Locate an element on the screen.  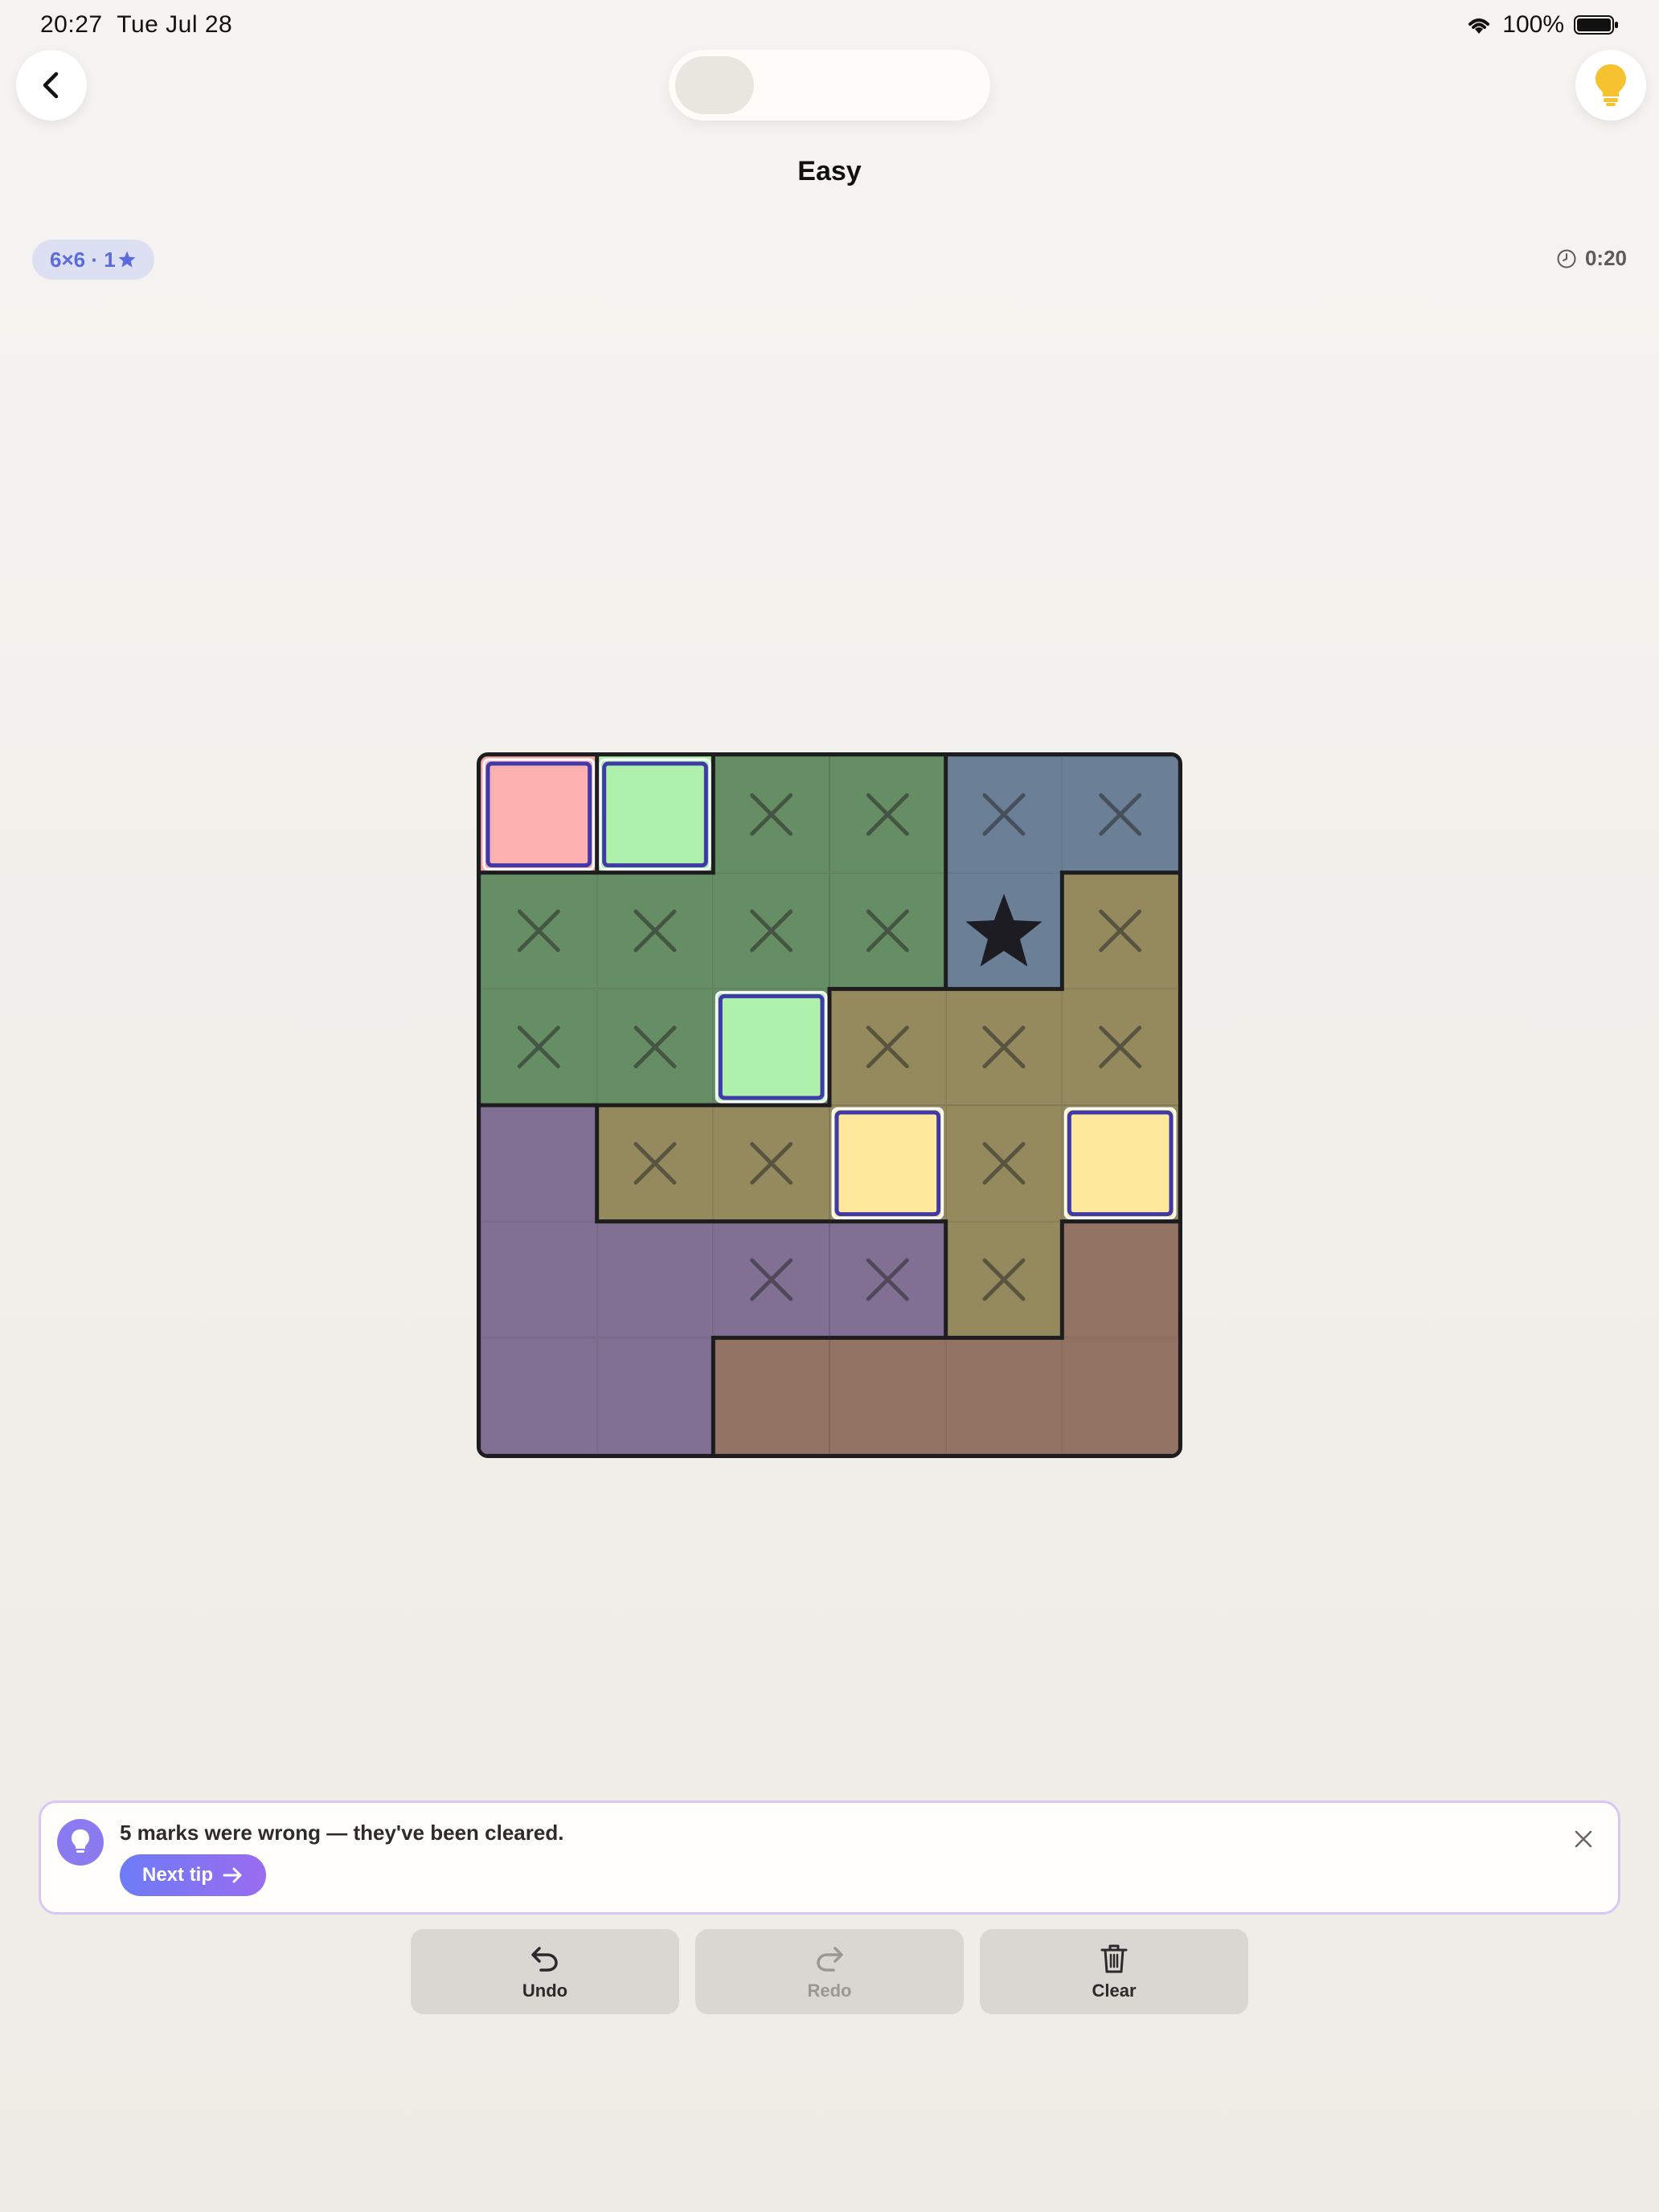
close-icon is located at coordinates (1583, 1839).